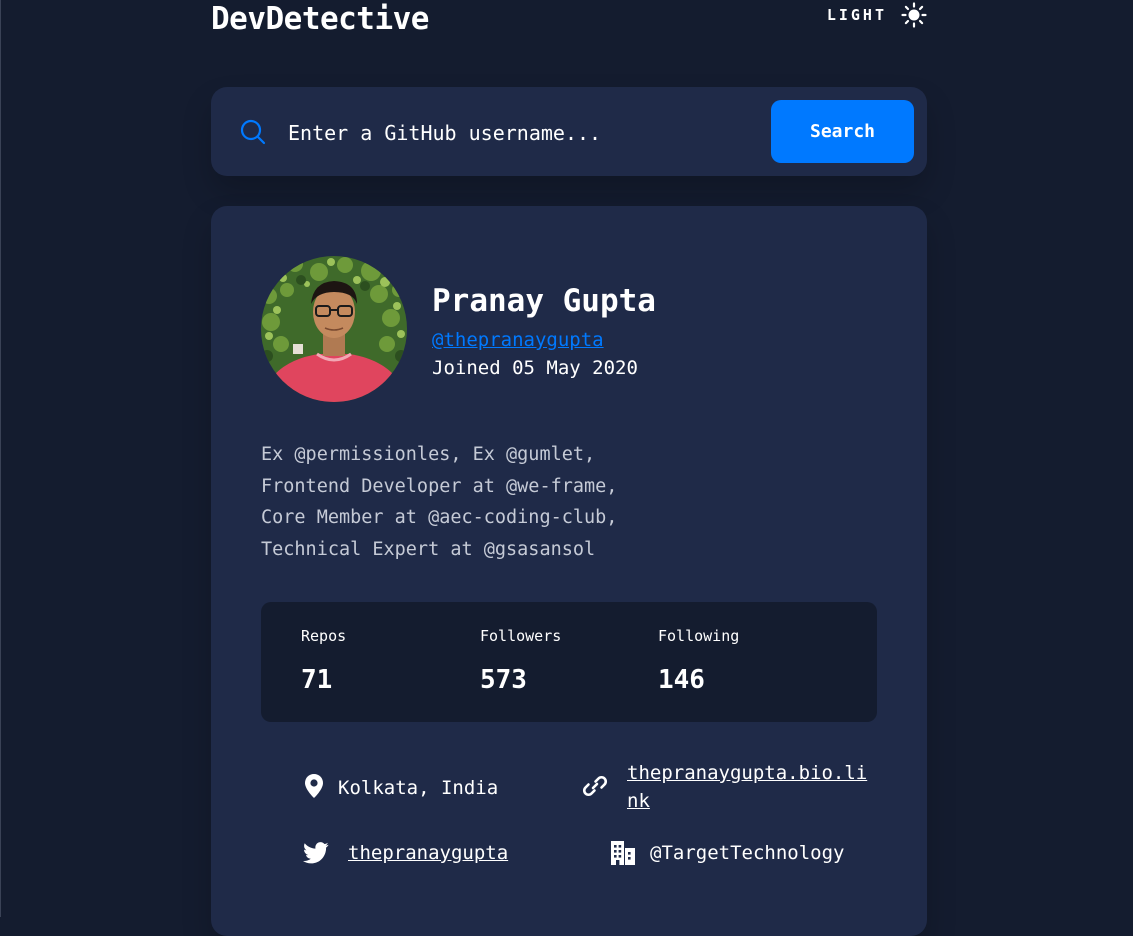  What do you see at coordinates (747, 801) in the screenshot?
I see `website-url-line2: nk` at bounding box center [747, 801].